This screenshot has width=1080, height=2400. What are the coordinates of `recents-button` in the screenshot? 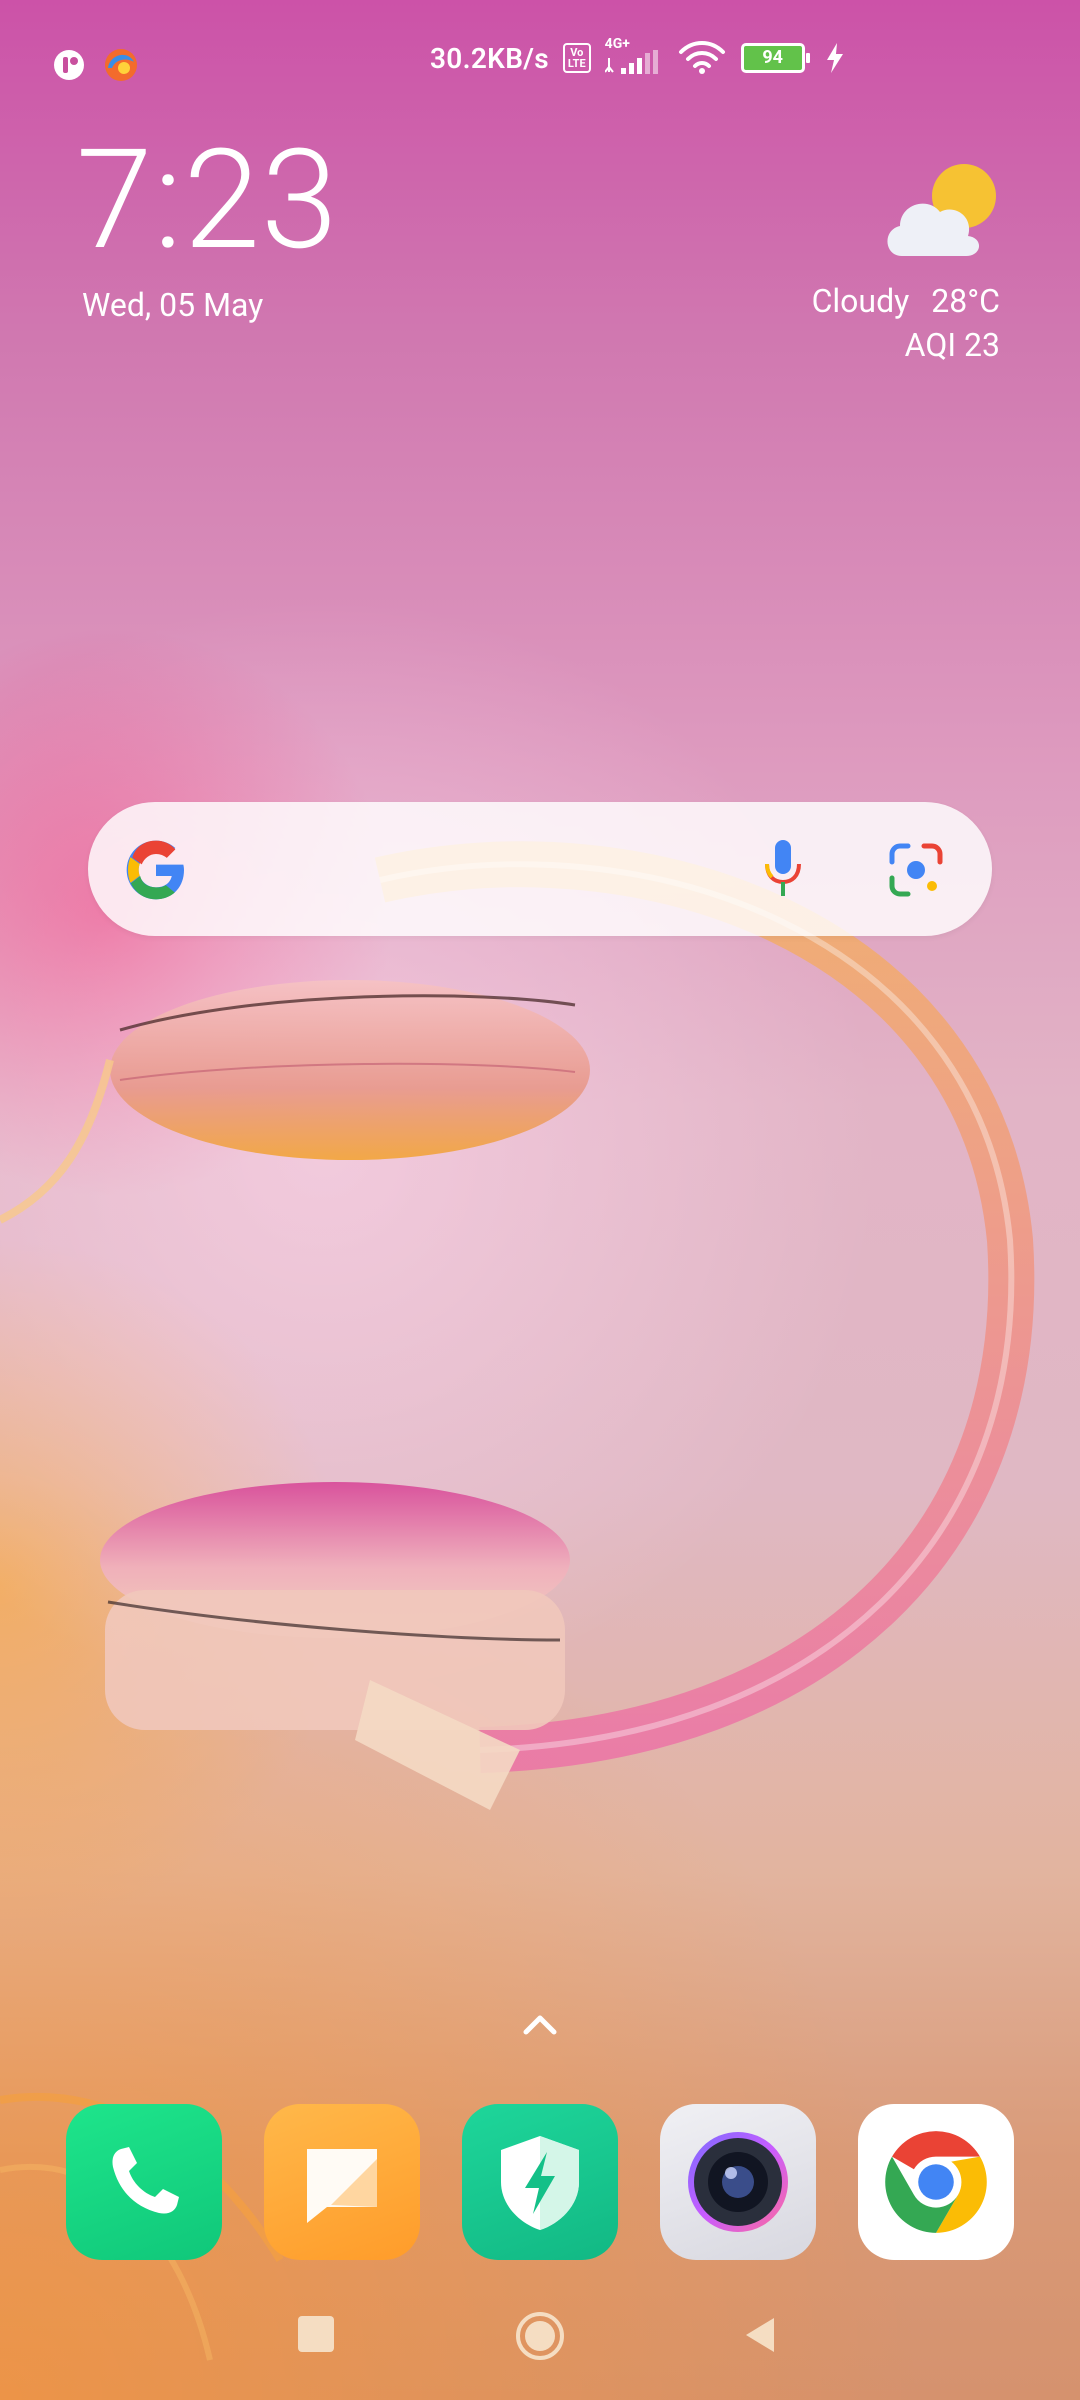 It's located at (316, 2334).